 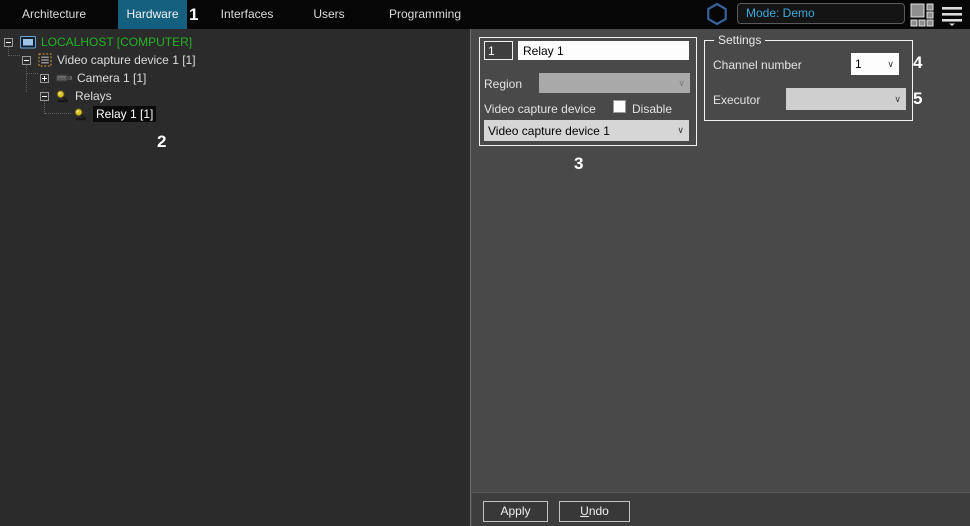 I want to click on mode-indicator-field: Mode: Demo, so click(x=821, y=13).